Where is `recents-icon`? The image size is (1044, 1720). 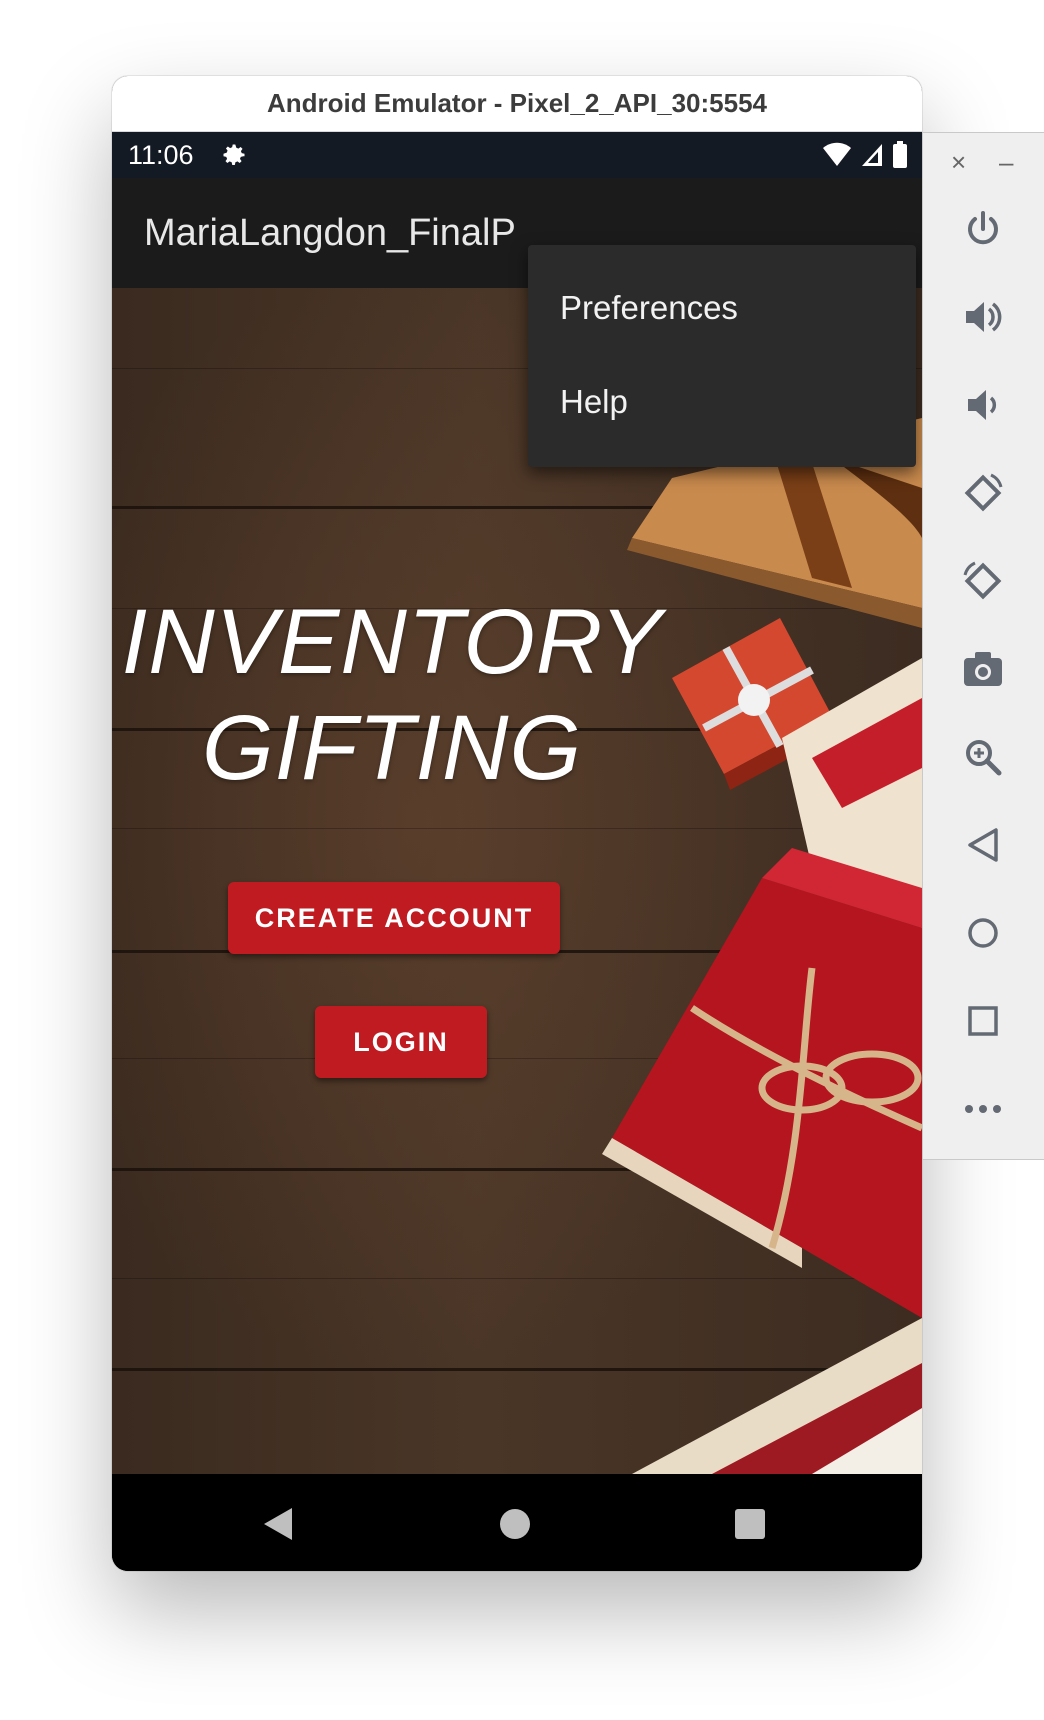 recents-icon is located at coordinates (750, 1524).